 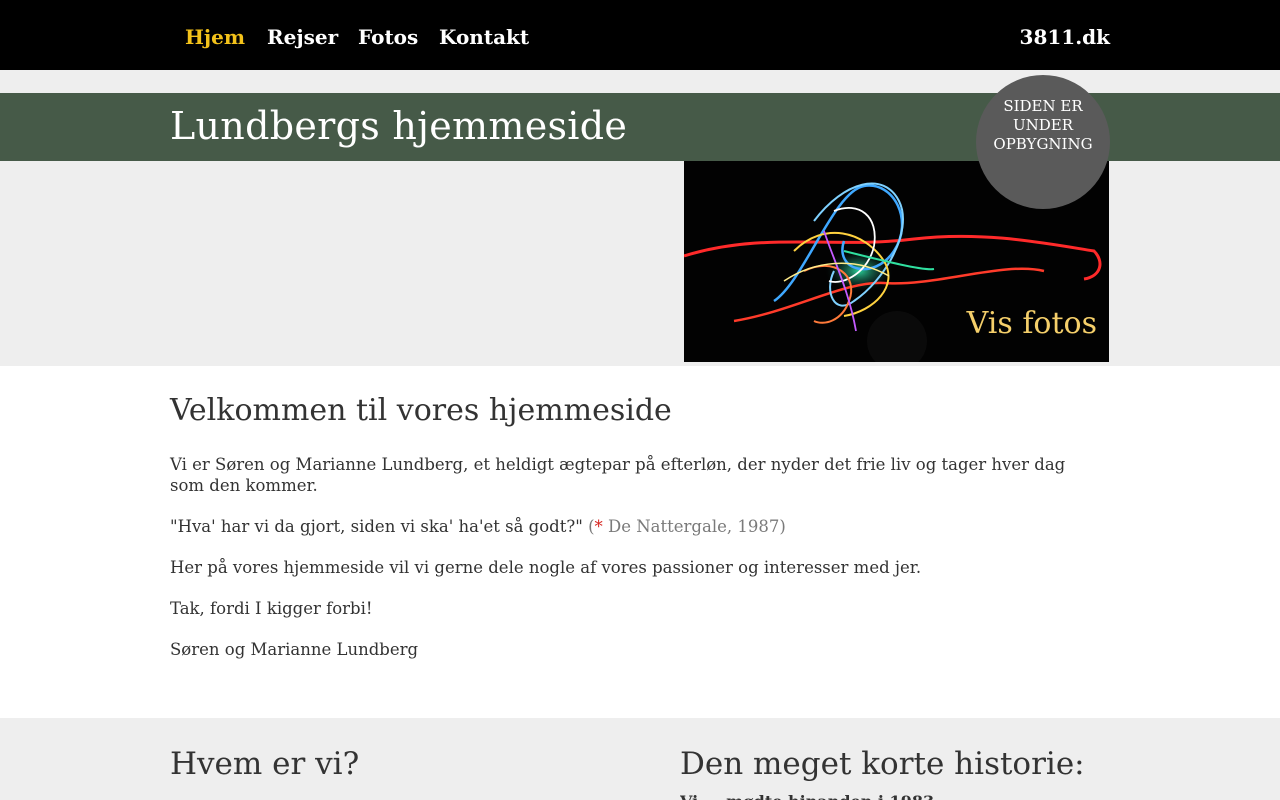 I want to click on nav-item-fotos: Fotos, so click(x=388, y=37).